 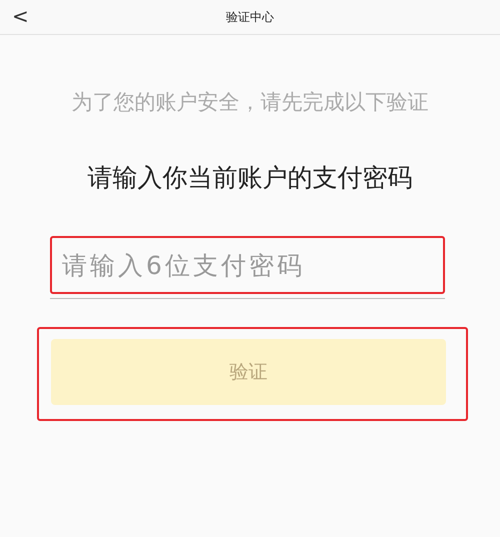 I want to click on back-button: <, so click(x=20, y=16).